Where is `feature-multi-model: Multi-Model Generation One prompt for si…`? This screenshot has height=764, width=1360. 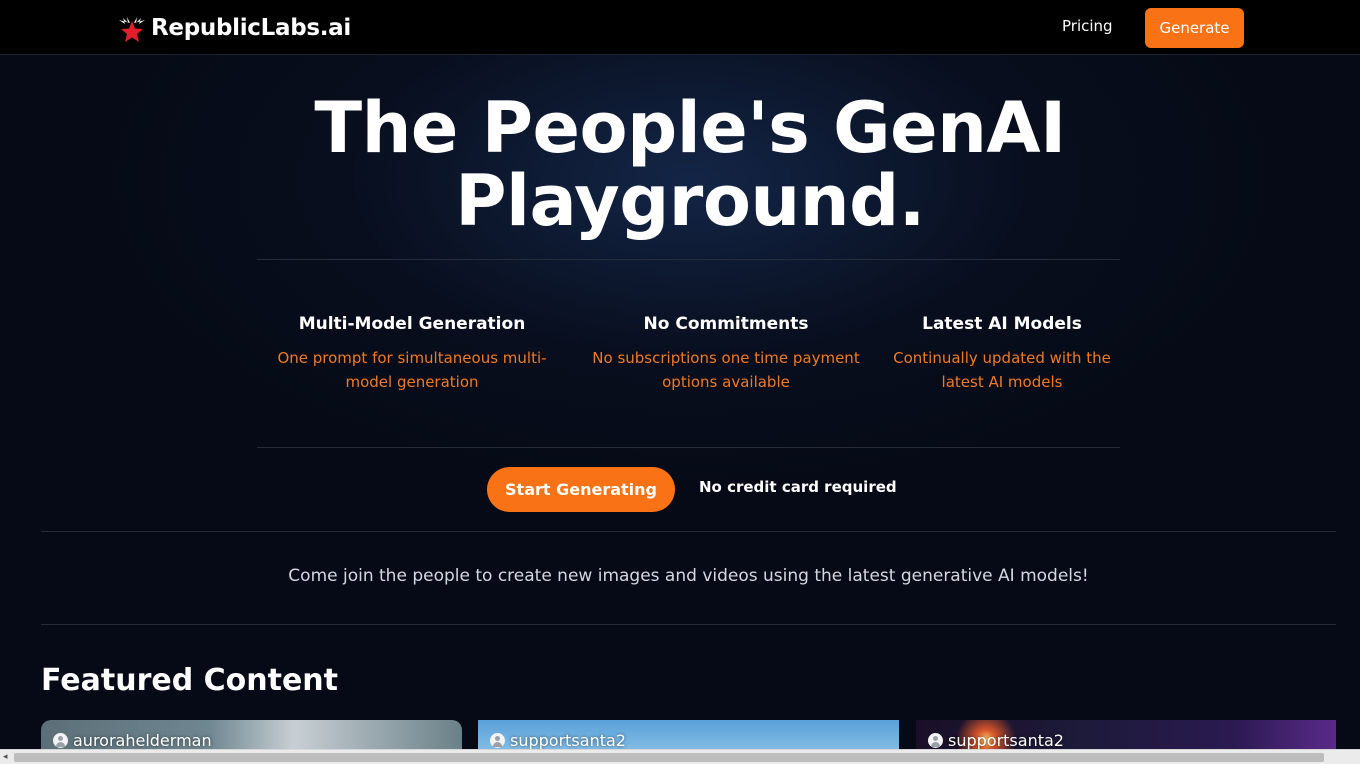 feature-multi-model: Multi-Model Generation One prompt for si… is located at coordinates (412, 353).